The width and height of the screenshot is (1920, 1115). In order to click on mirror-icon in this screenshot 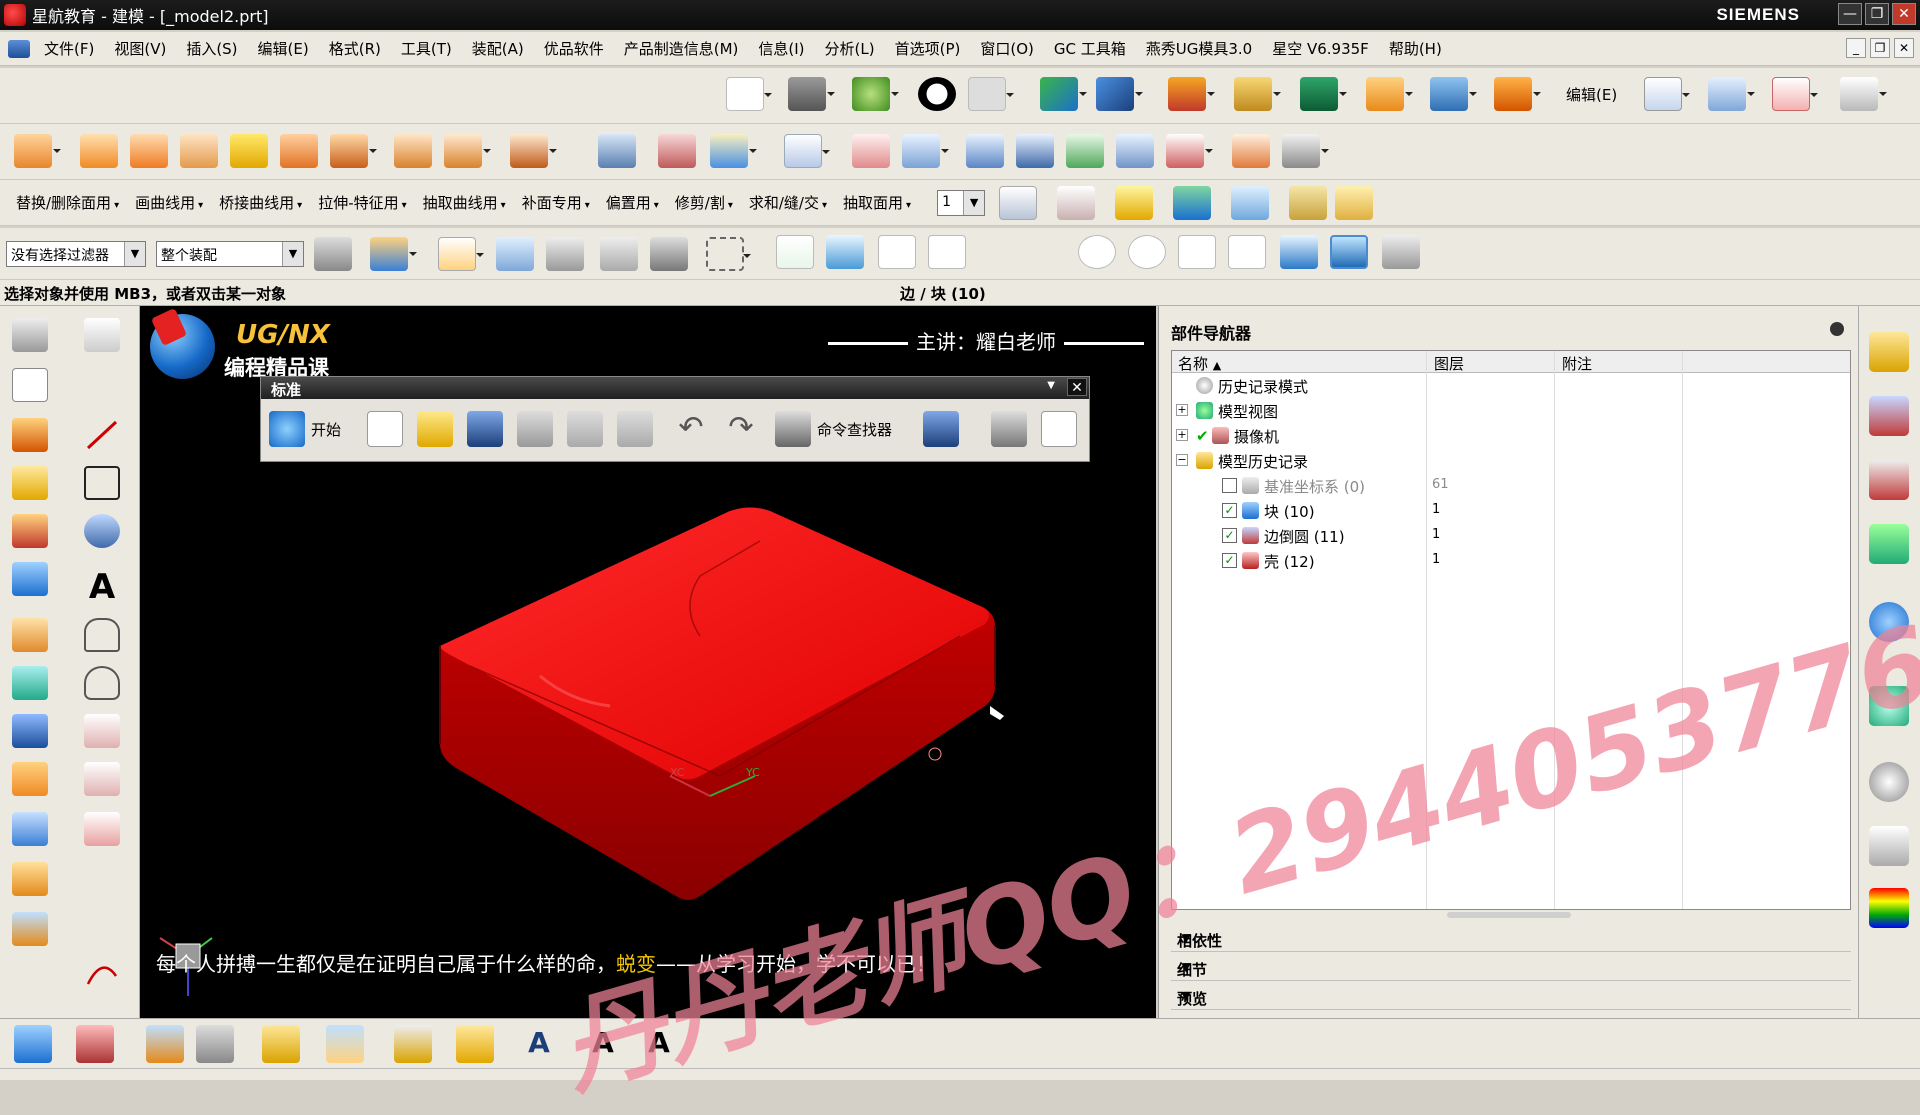, I will do `click(30, 731)`.